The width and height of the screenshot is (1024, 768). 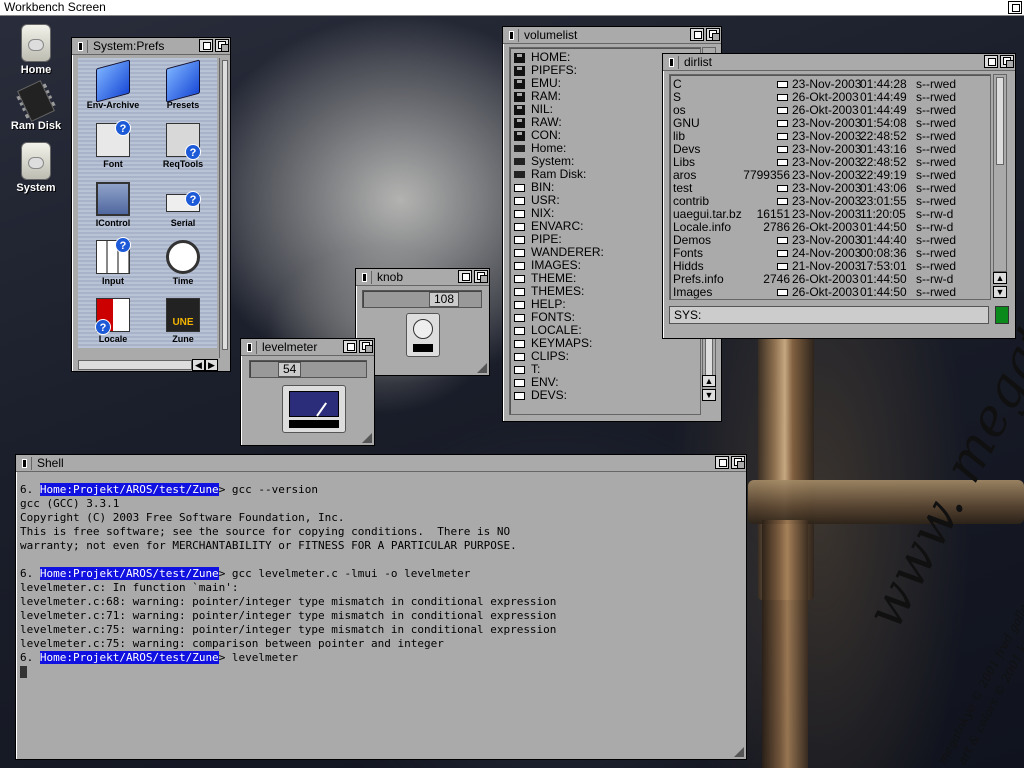 What do you see at coordinates (113, 164) in the screenshot?
I see `prefs-icon-label: Font` at bounding box center [113, 164].